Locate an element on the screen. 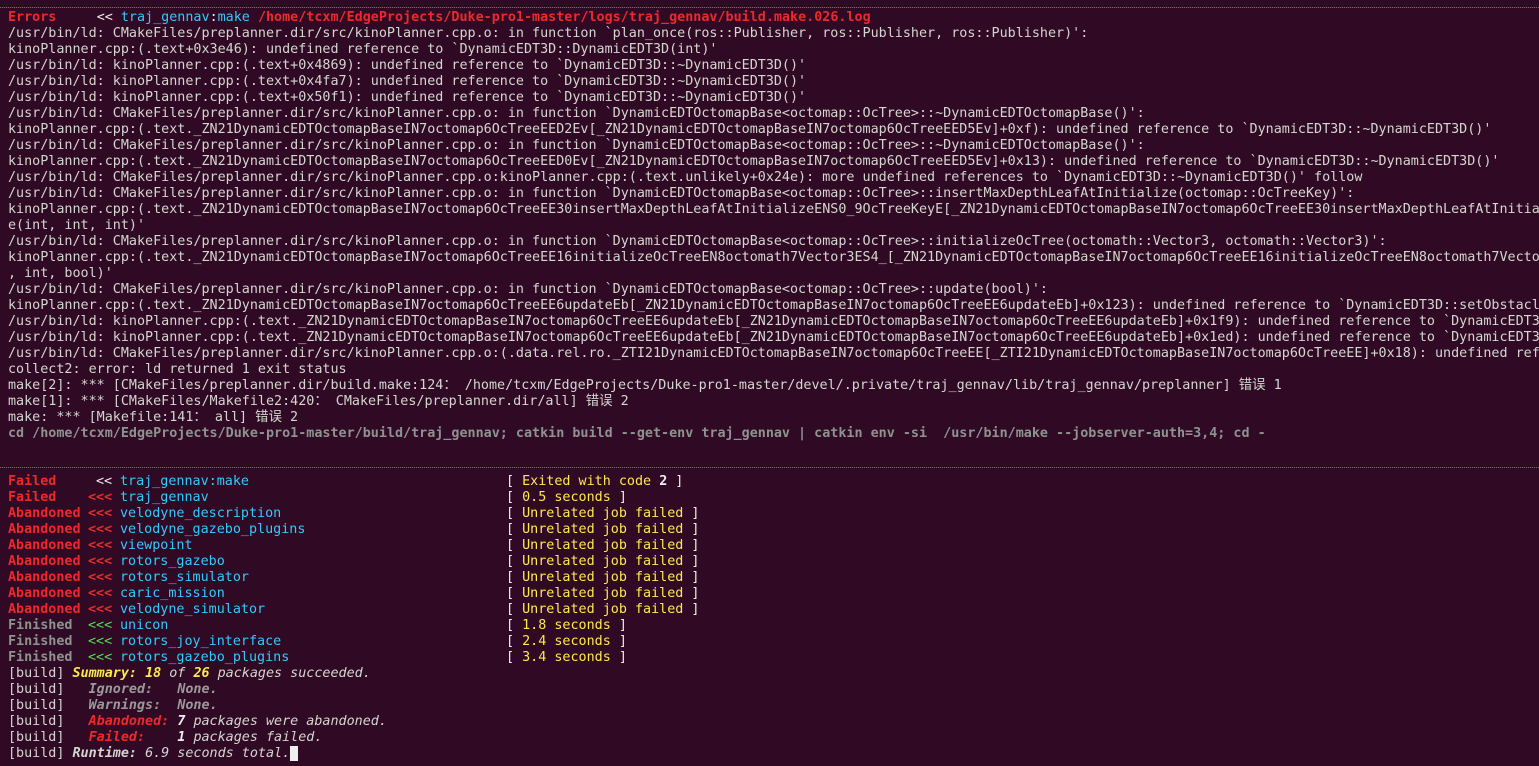 This screenshot has width=1539, height=766. job-result: [ 0.5 seconds ] is located at coordinates (566, 497).